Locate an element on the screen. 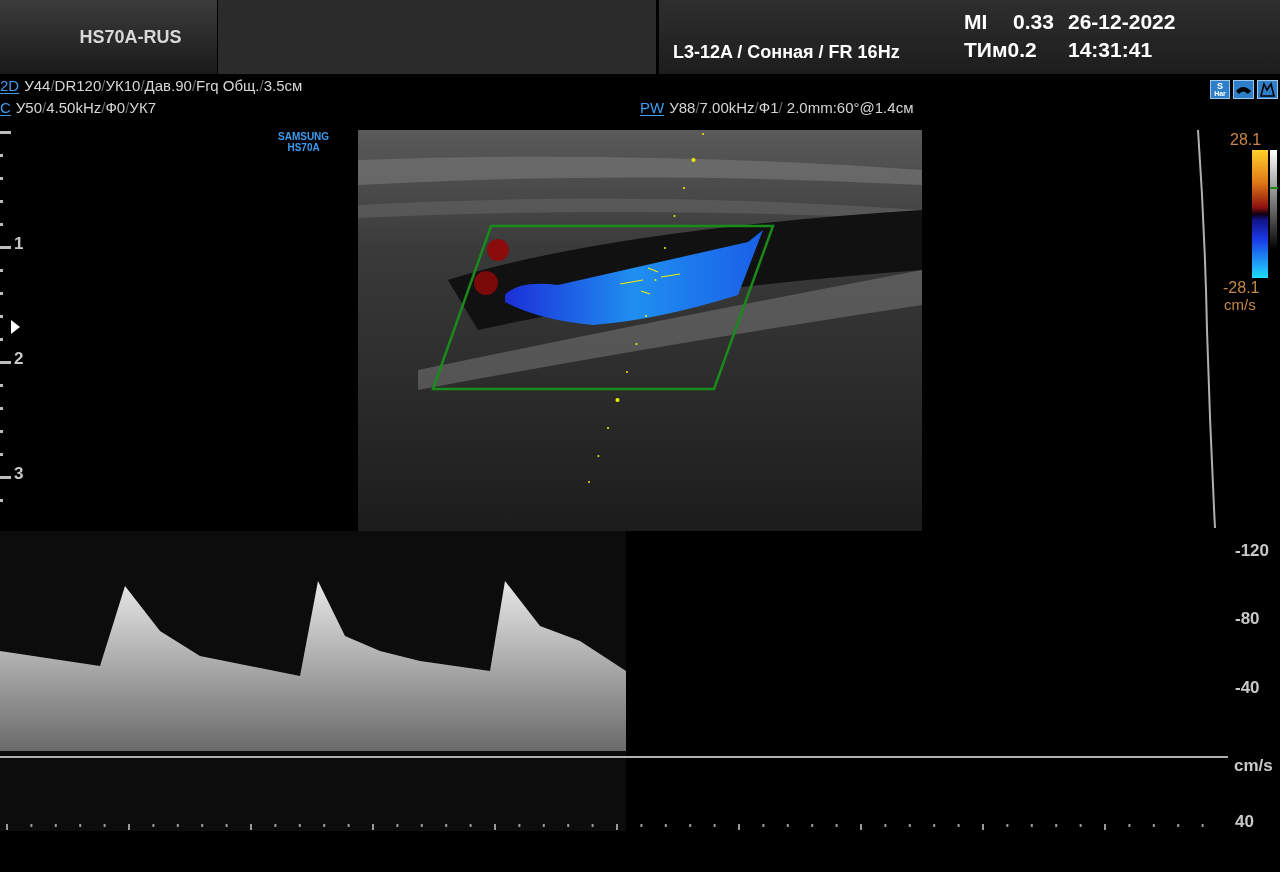 This screenshot has width=1280, height=872. time: 14:31:41 is located at coordinates (1110, 50).